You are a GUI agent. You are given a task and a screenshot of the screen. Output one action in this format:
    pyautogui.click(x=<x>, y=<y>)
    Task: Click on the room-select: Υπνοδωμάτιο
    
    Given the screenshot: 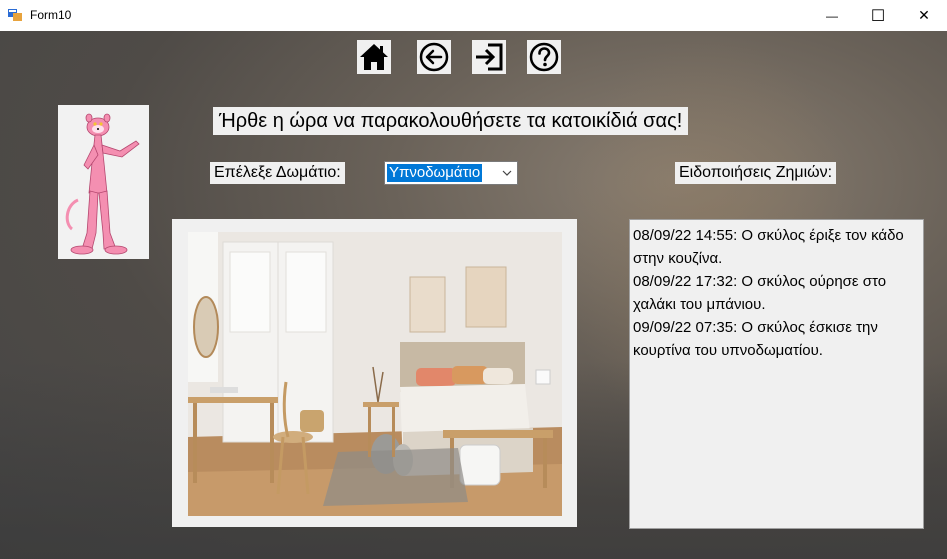 What is the action you would take?
    pyautogui.click(x=451, y=173)
    